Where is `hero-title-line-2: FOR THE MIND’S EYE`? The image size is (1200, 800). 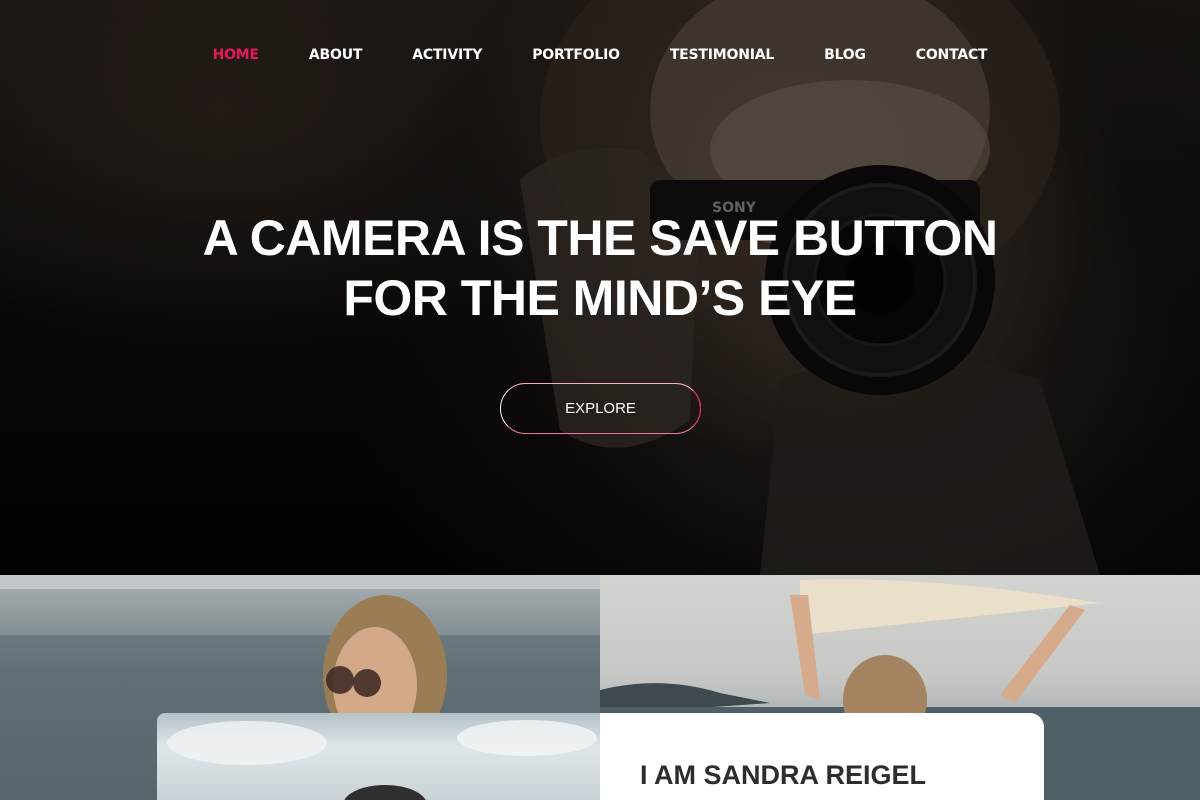 hero-title-line-2: FOR THE MIND’S EYE is located at coordinates (600, 298).